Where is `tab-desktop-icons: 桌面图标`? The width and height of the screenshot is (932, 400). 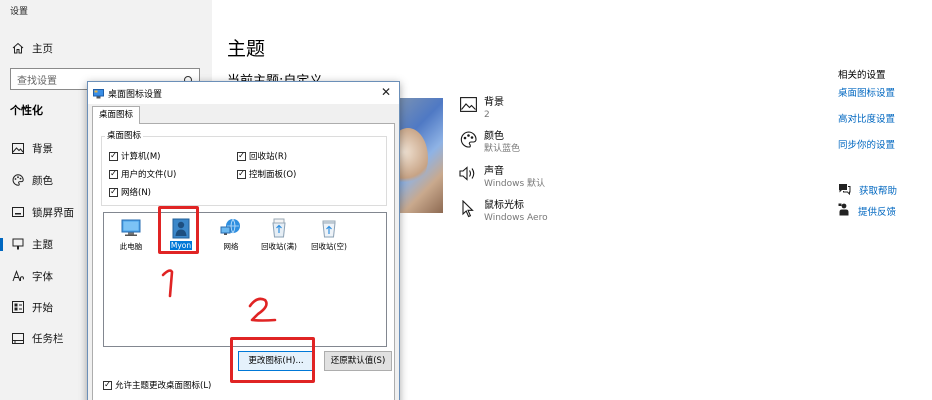
tab-desktop-icons: 桌面图标 is located at coordinates (116, 115).